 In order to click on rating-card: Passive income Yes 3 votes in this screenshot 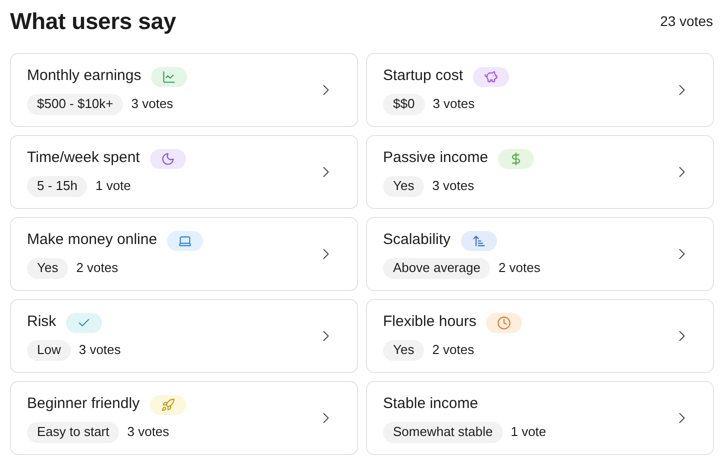, I will do `click(540, 172)`.